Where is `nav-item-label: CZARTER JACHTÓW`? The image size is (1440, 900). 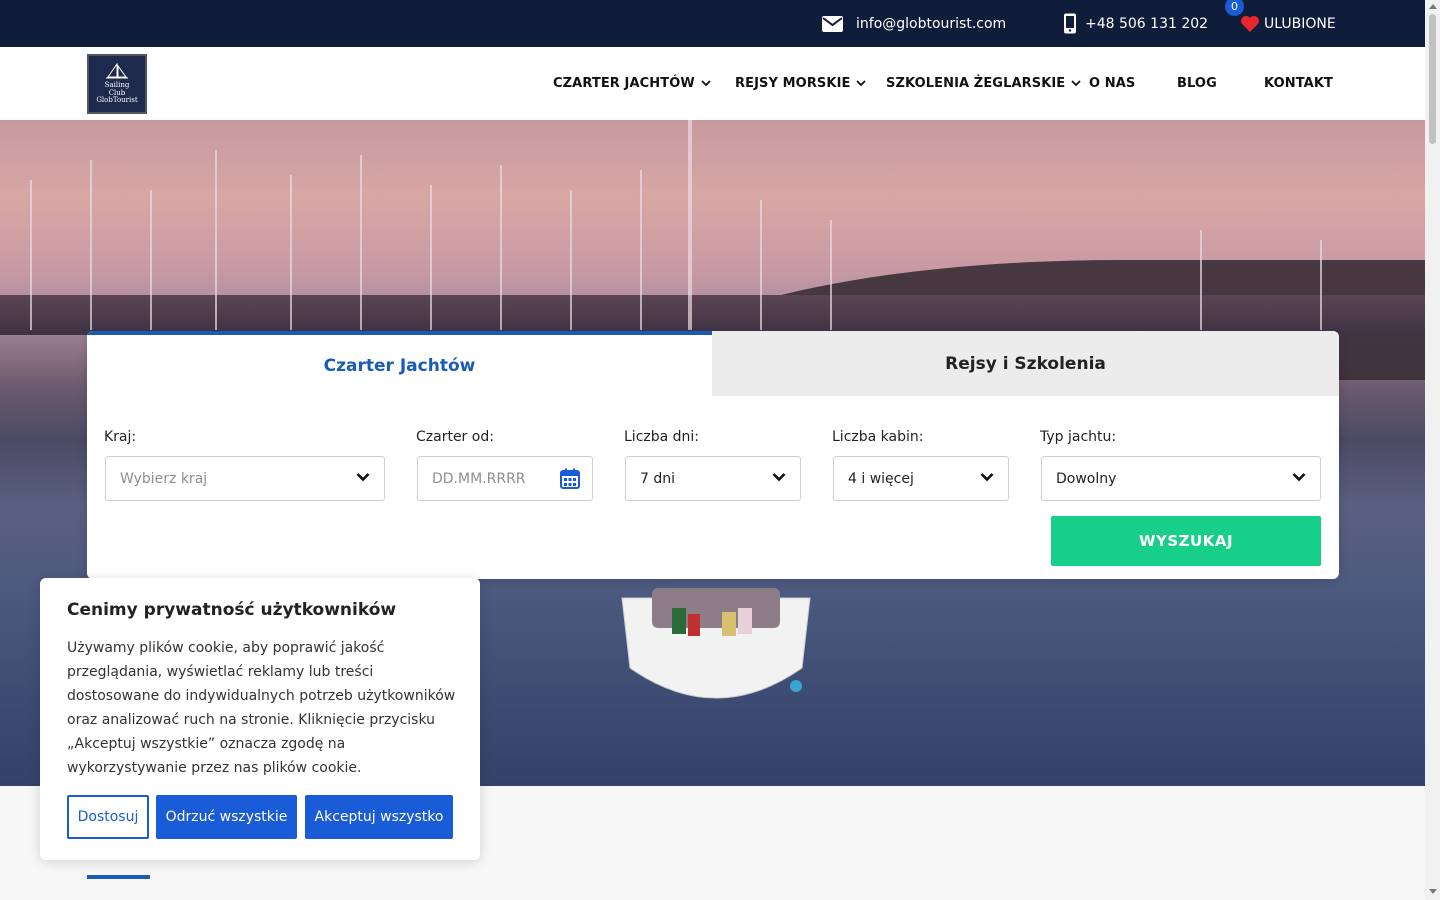 nav-item-label: CZARTER JACHTÓW is located at coordinates (624, 83).